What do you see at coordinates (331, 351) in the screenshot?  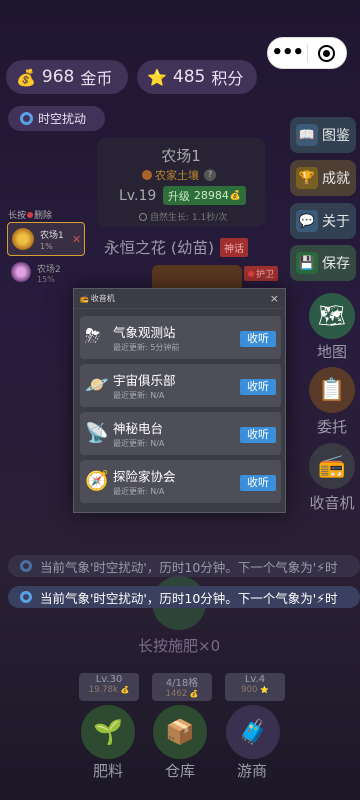 I see `map-label: 地图` at bounding box center [331, 351].